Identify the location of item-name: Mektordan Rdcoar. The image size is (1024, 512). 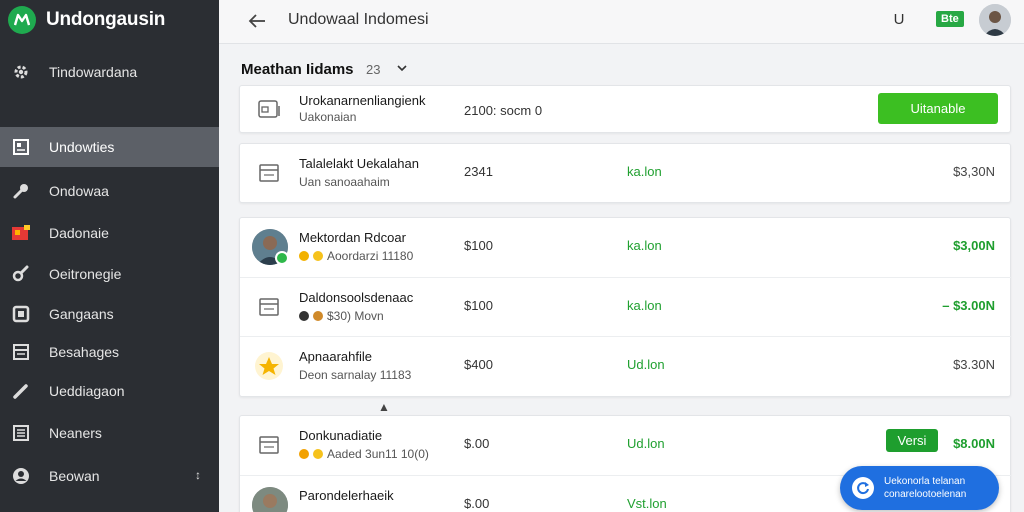
(352, 237).